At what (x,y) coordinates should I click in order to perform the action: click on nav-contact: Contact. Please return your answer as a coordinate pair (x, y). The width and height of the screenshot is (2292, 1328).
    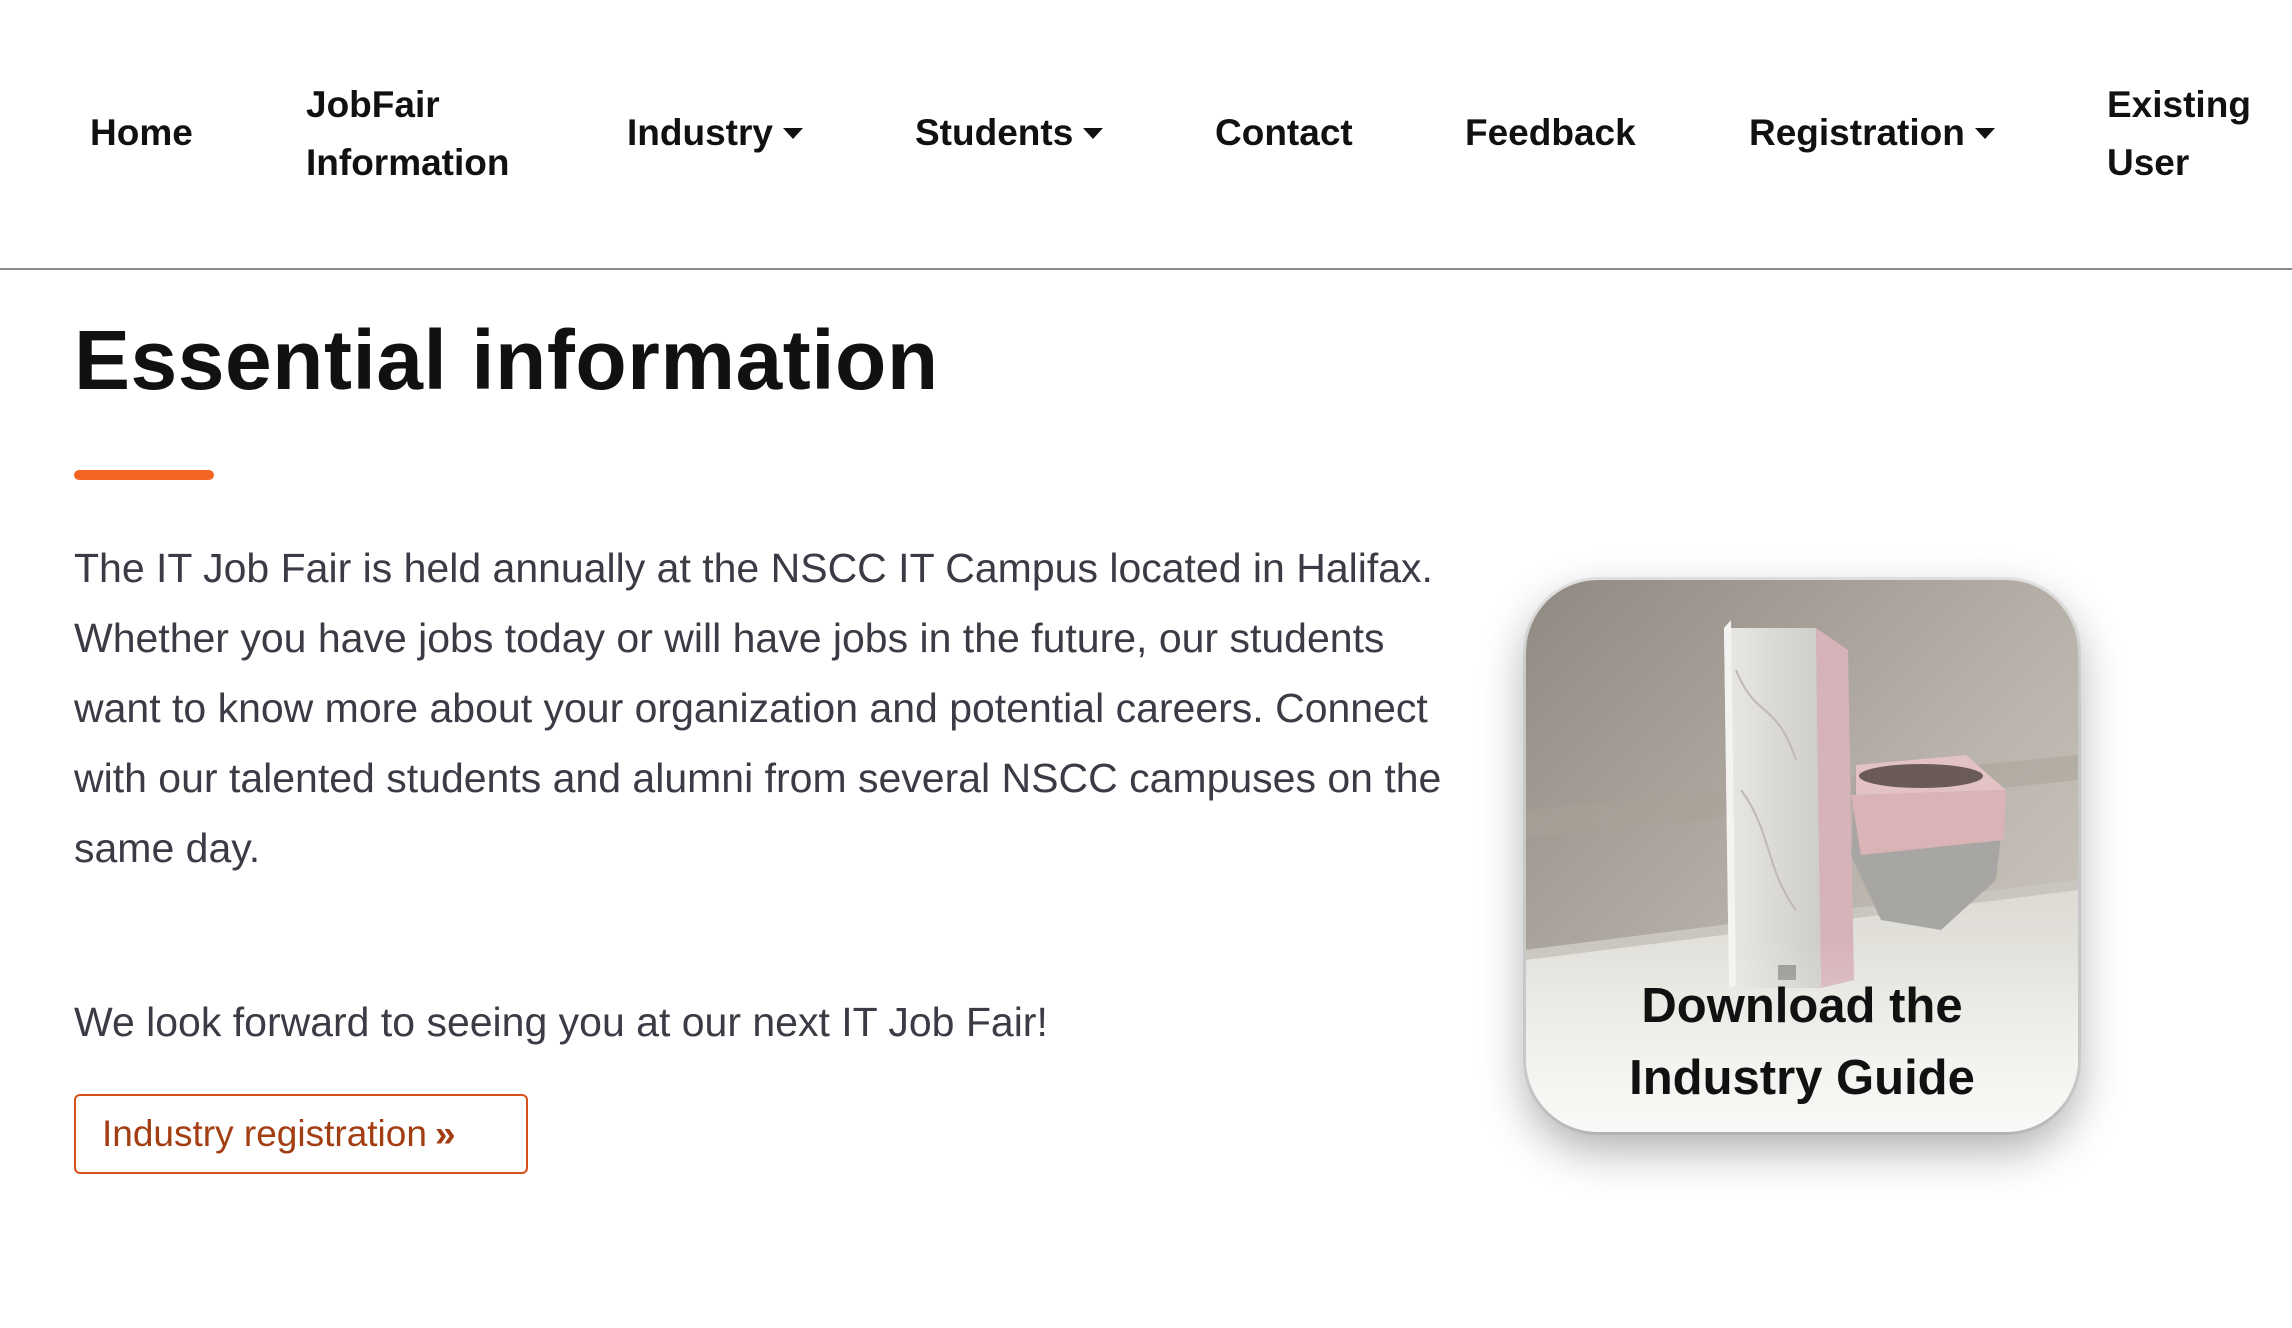
    Looking at the image, I should click on (1284, 133).